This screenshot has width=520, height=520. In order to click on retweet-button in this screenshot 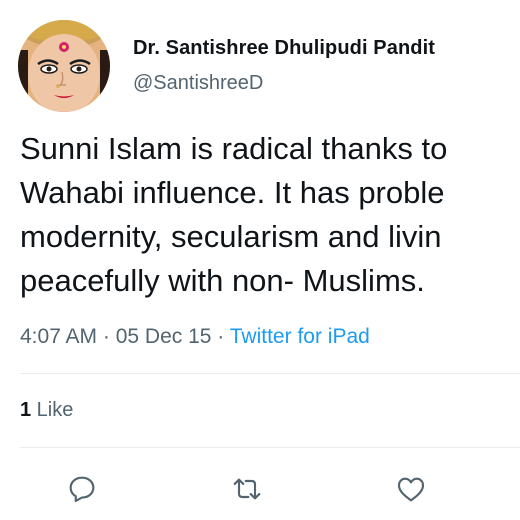, I will do `click(247, 489)`.